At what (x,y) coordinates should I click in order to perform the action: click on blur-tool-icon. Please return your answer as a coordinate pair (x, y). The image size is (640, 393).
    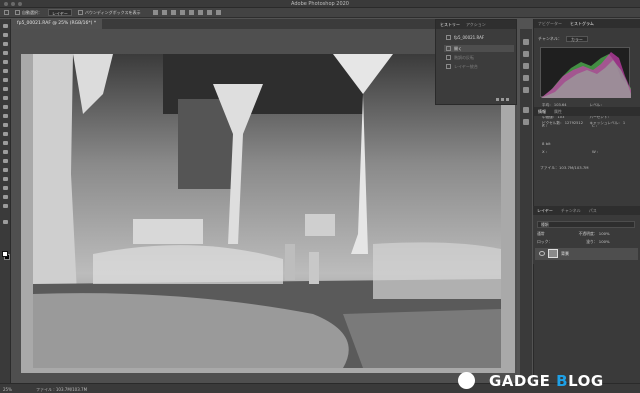
    Looking at the image, I should click on (5, 143).